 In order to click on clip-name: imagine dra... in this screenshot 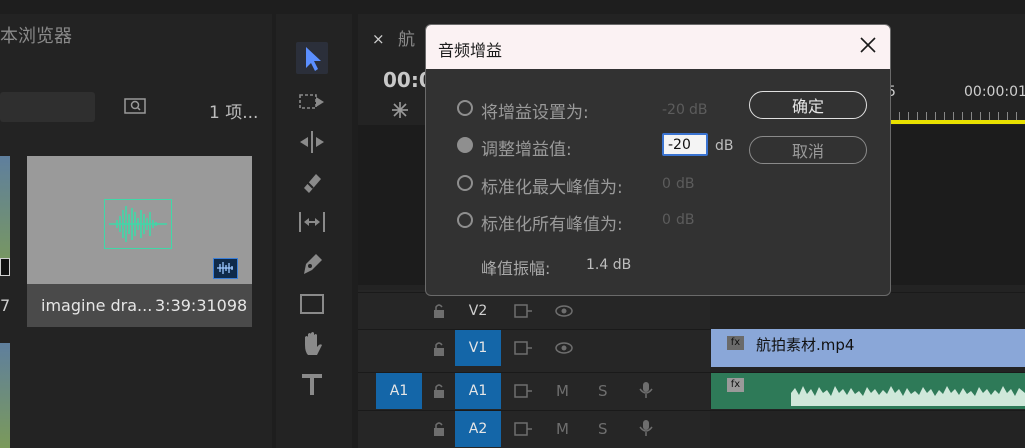, I will do `click(97, 305)`.